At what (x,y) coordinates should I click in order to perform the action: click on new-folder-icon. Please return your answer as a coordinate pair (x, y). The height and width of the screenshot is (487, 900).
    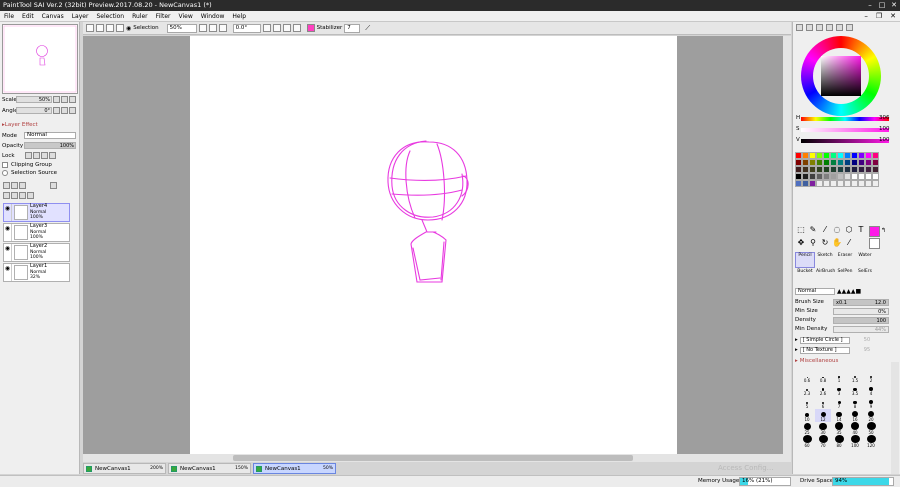
    Looking at the image, I should click on (22, 185).